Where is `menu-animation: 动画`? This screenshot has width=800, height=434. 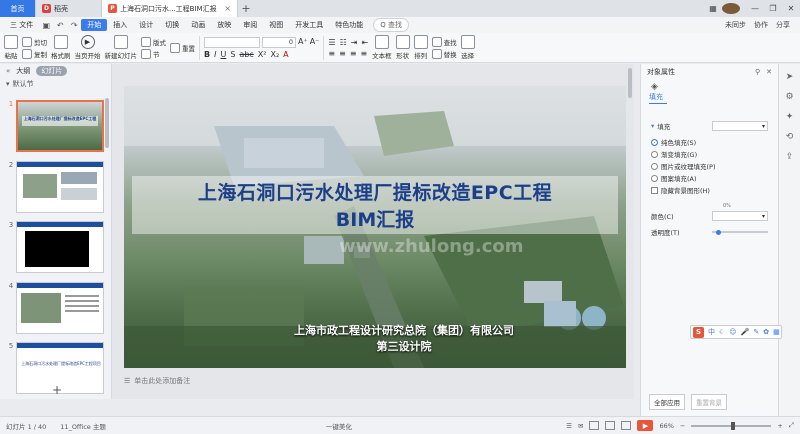
menu-animation: 动画 is located at coordinates (198, 25).